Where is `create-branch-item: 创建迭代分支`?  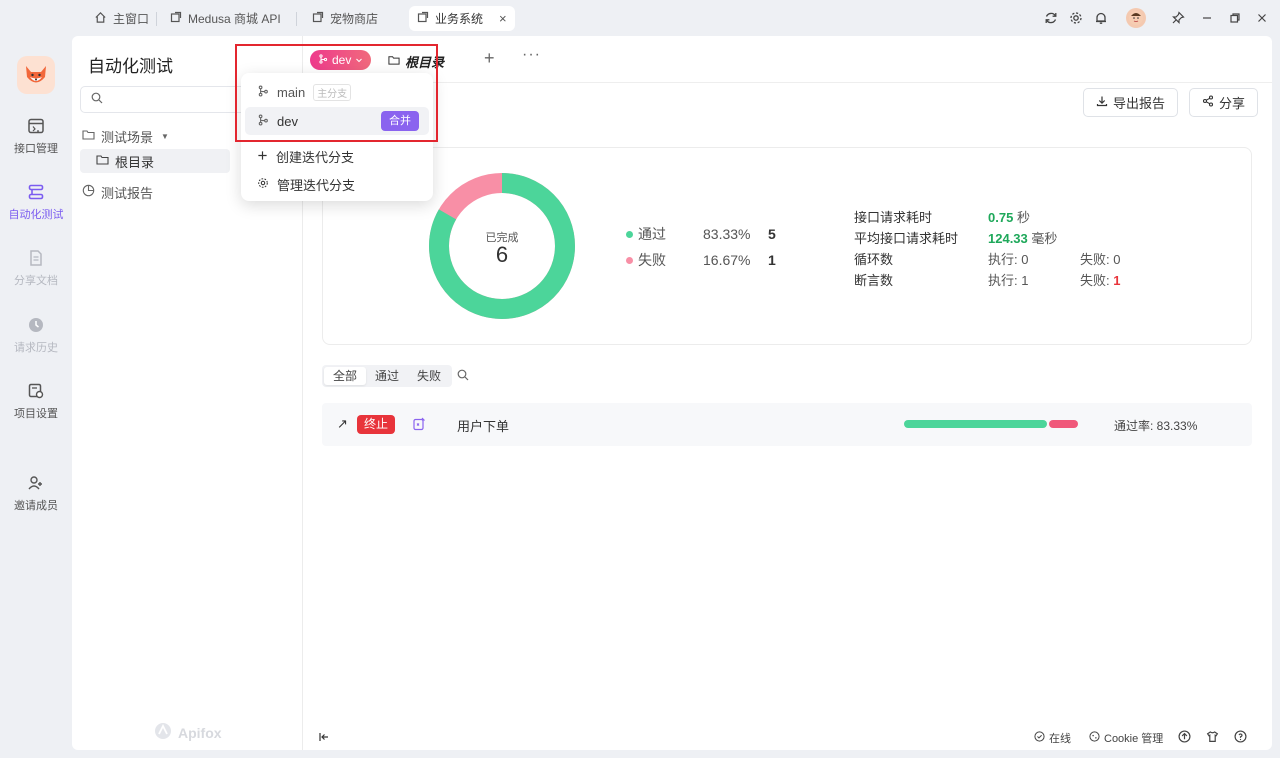 create-branch-item: 创建迭代分支 is located at coordinates (337, 156).